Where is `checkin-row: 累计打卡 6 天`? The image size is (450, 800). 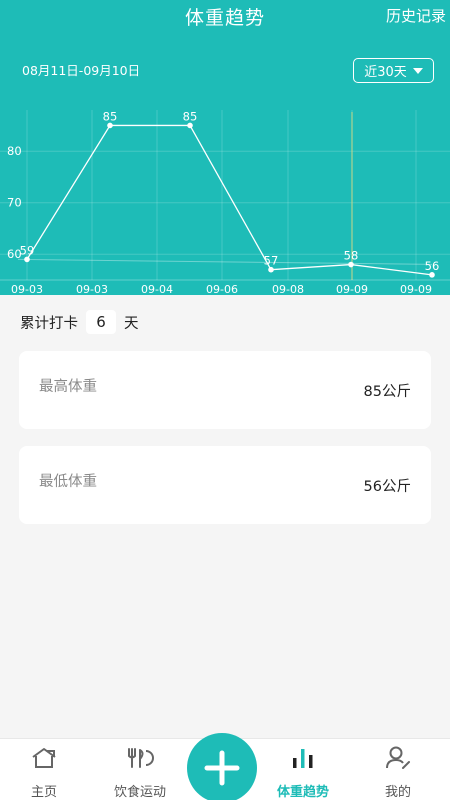 checkin-row: 累计打卡 6 天 is located at coordinates (79, 322).